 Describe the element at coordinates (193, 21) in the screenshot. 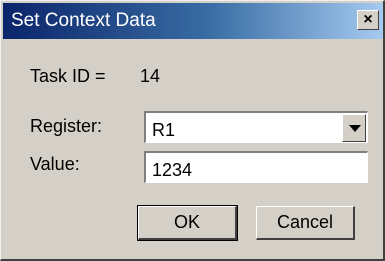

I see `title-bar: Set Context Data ×` at that location.